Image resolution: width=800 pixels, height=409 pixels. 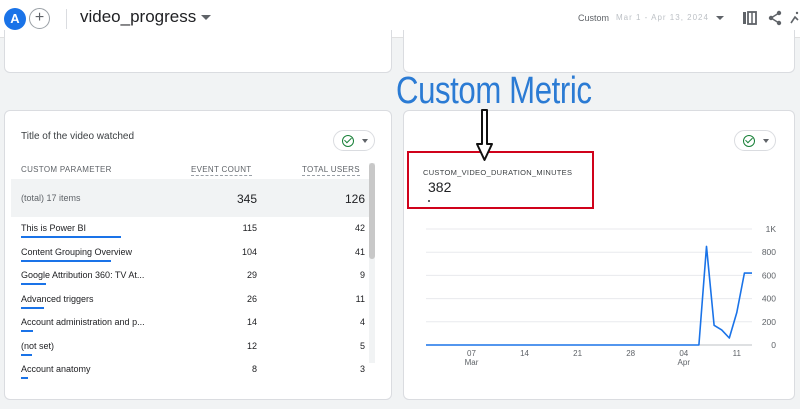 What do you see at coordinates (57, 299) in the screenshot?
I see `table-row-name: Advanced triggers` at bounding box center [57, 299].